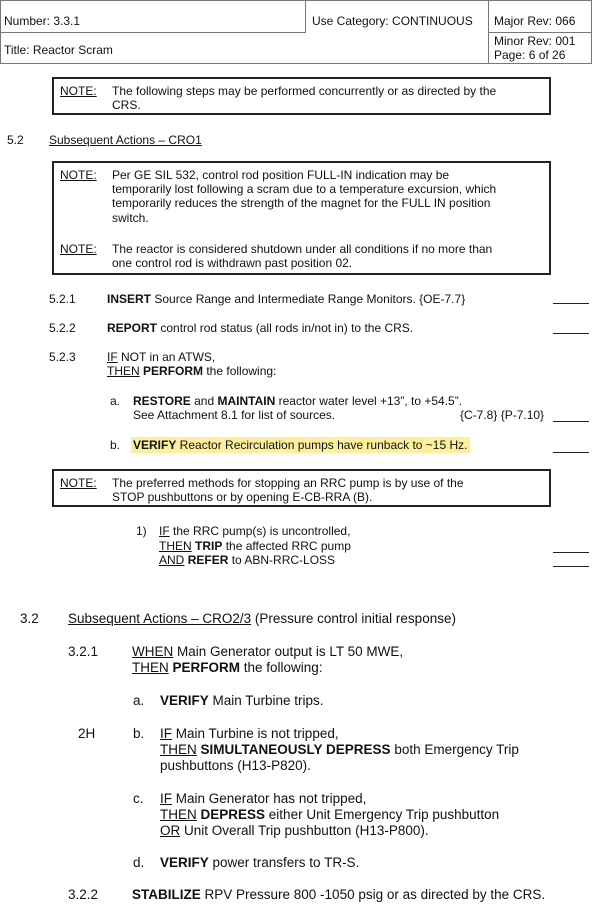 This screenshot has height=913, width=592. What do you see at coordinates (535, 41) in the screenshot?
I see `minor-rev: Minor Rev: 001` at bounding box center [535, 41].